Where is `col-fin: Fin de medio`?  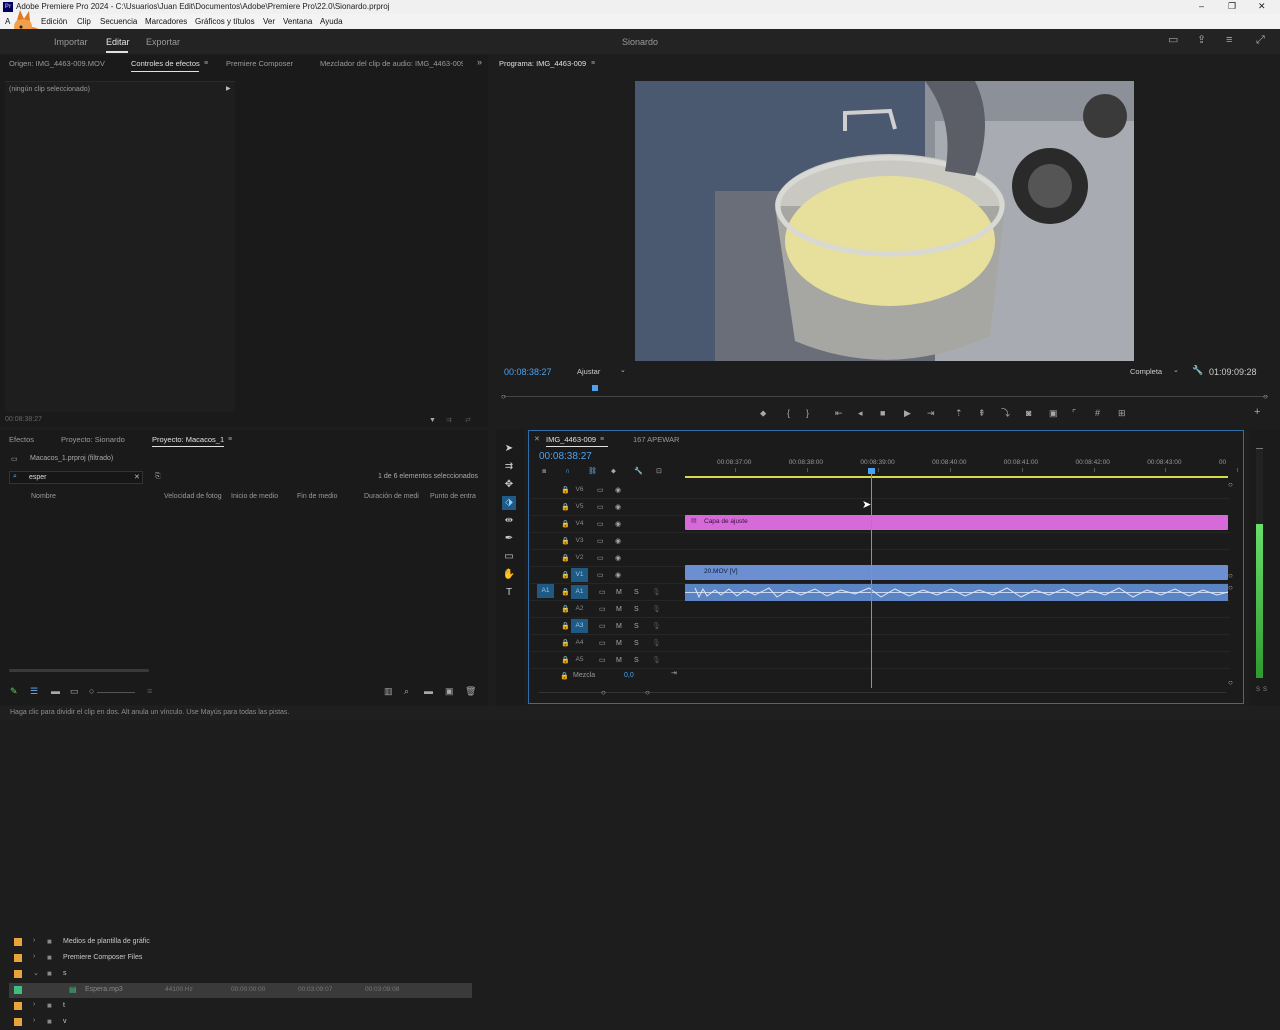 col-fin: Fin de medio is located at coordinates (317, 496).